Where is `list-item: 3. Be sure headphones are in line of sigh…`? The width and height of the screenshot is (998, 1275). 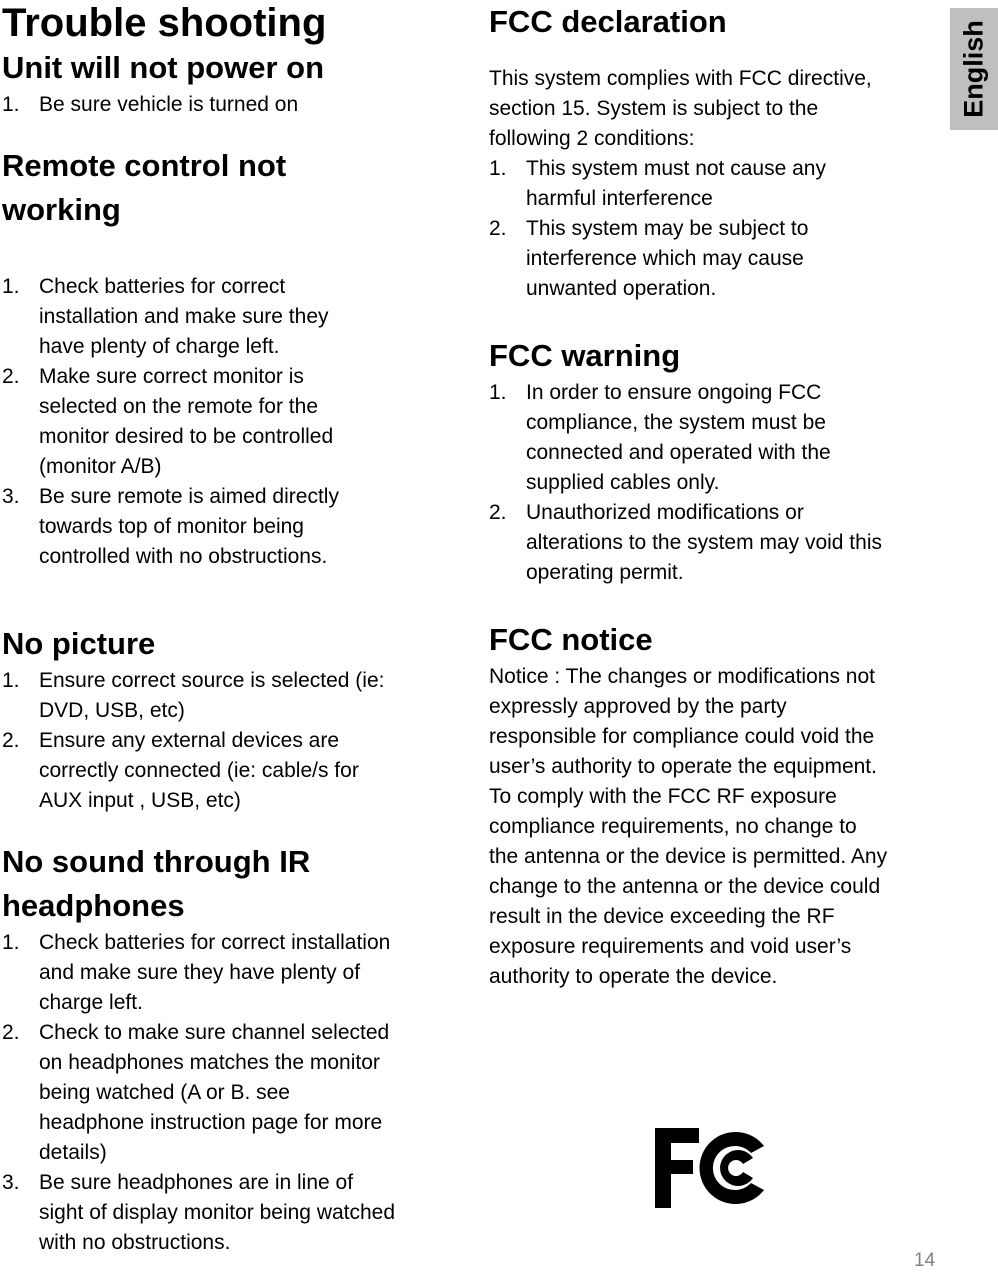
list-item: 3. Be sure headphones are in line of sigh… is located at coordinates (199, 1212).